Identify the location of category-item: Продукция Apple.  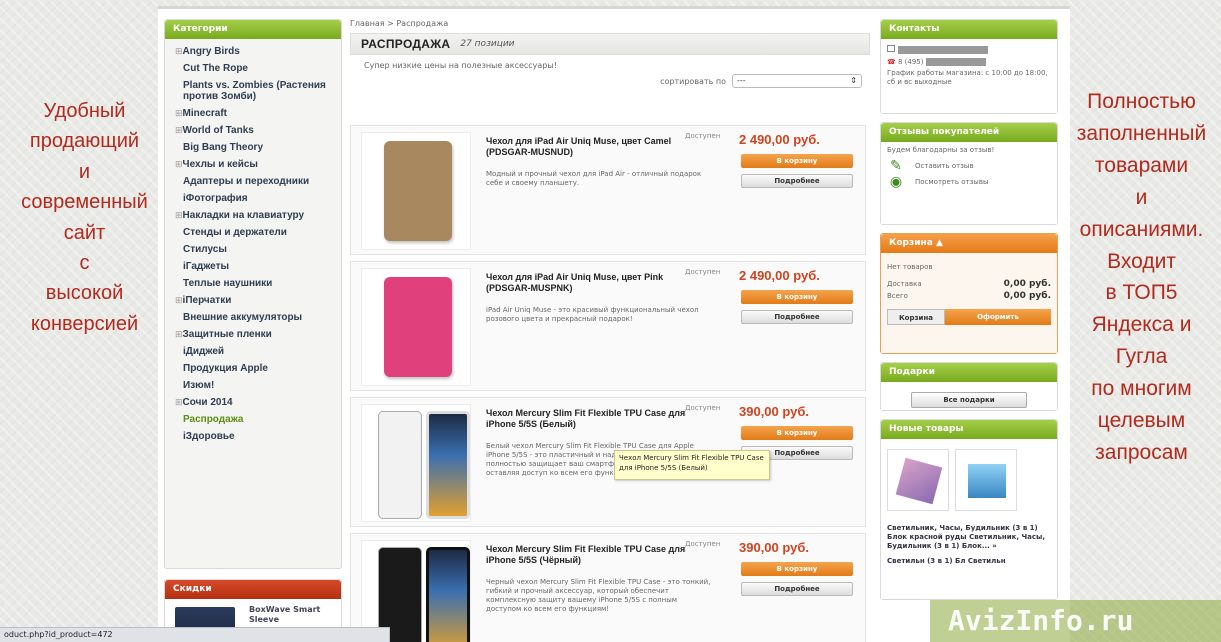
(255, 368).